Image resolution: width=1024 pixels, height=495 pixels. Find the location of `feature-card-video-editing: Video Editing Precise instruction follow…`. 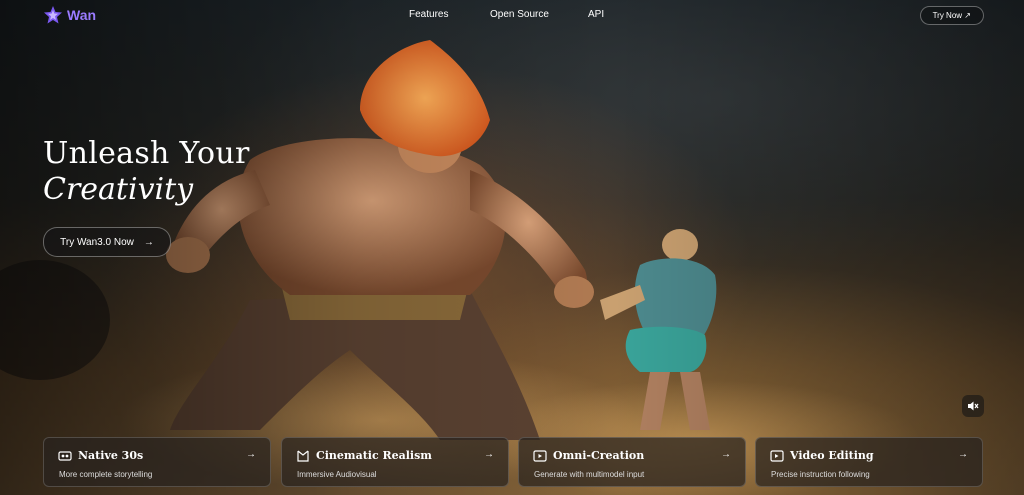

feature-card-video-editing: Video Editing Precise instruction follow… is located at coordinates (869, 462).